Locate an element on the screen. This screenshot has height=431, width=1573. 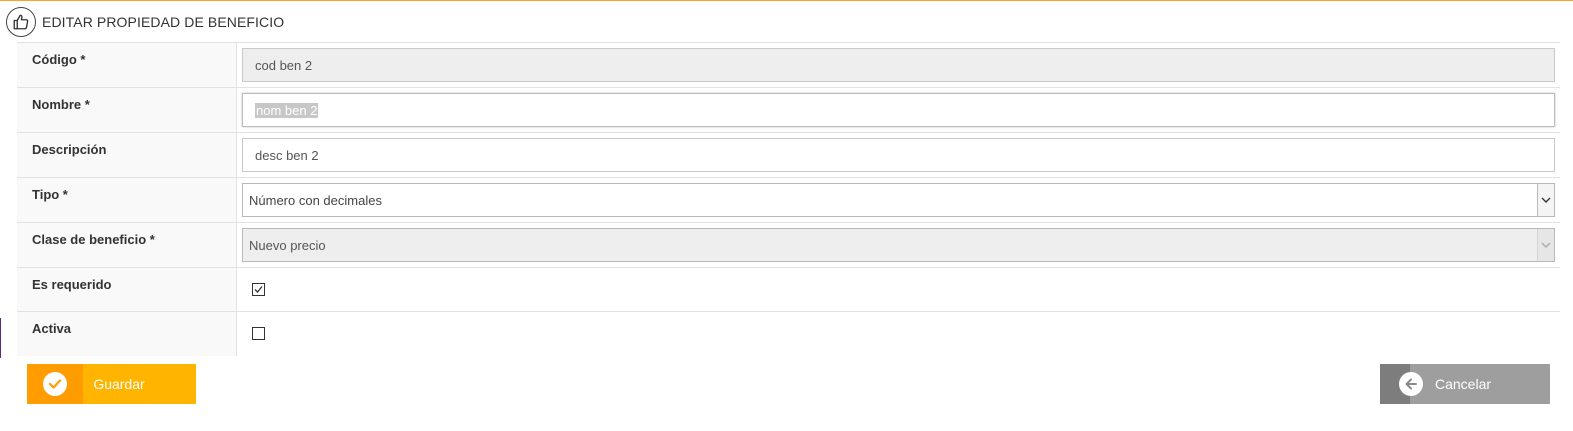
form-row-codigo: Código * cod ben 2 is located at coordinates (788, 65).